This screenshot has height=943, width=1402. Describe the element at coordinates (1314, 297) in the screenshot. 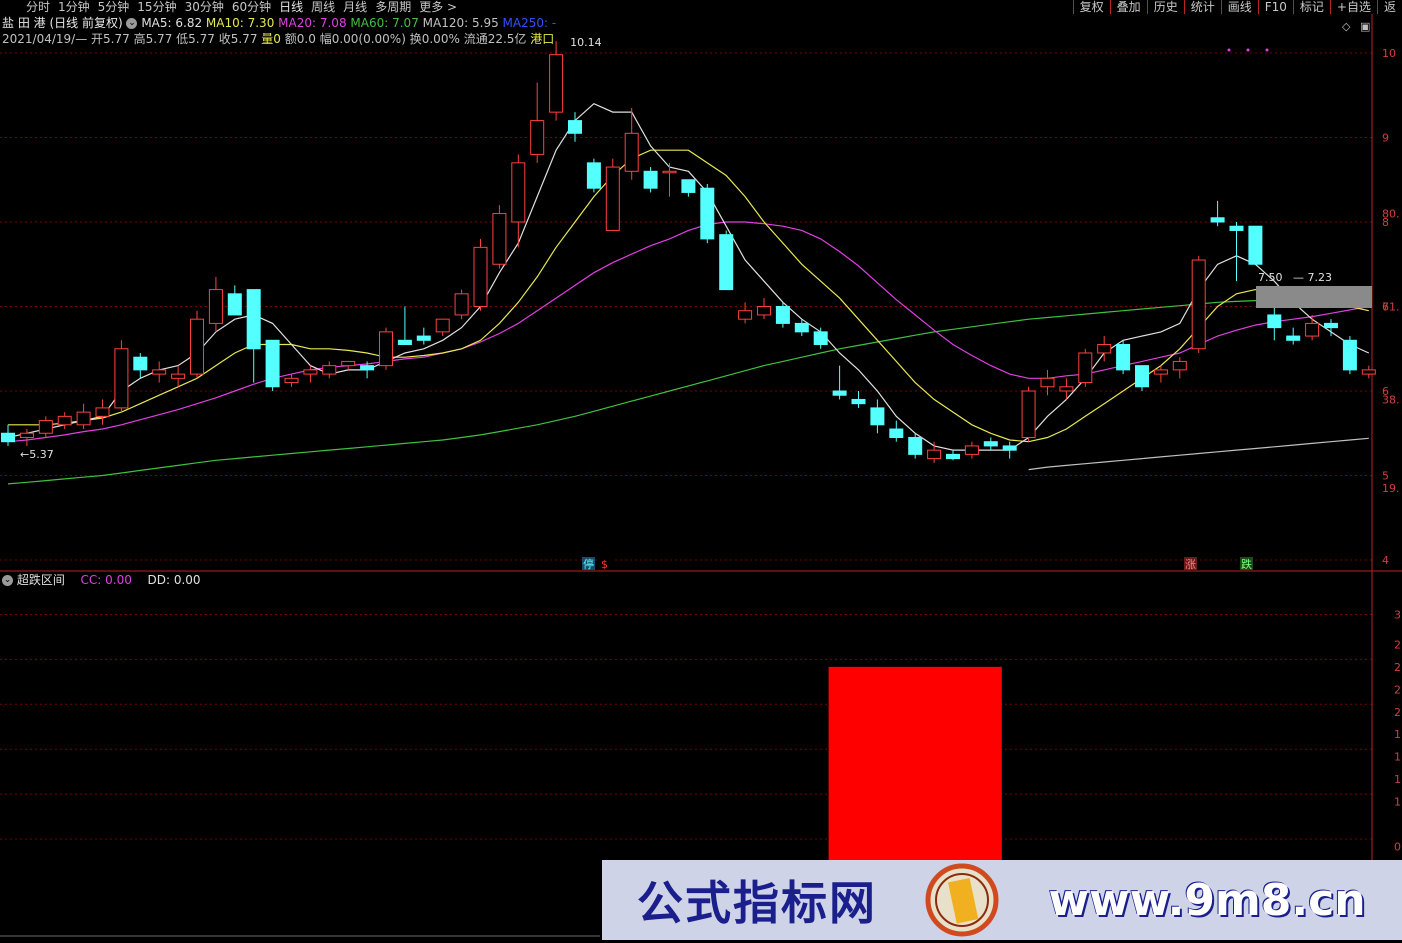

I see `selection-box` at that location.